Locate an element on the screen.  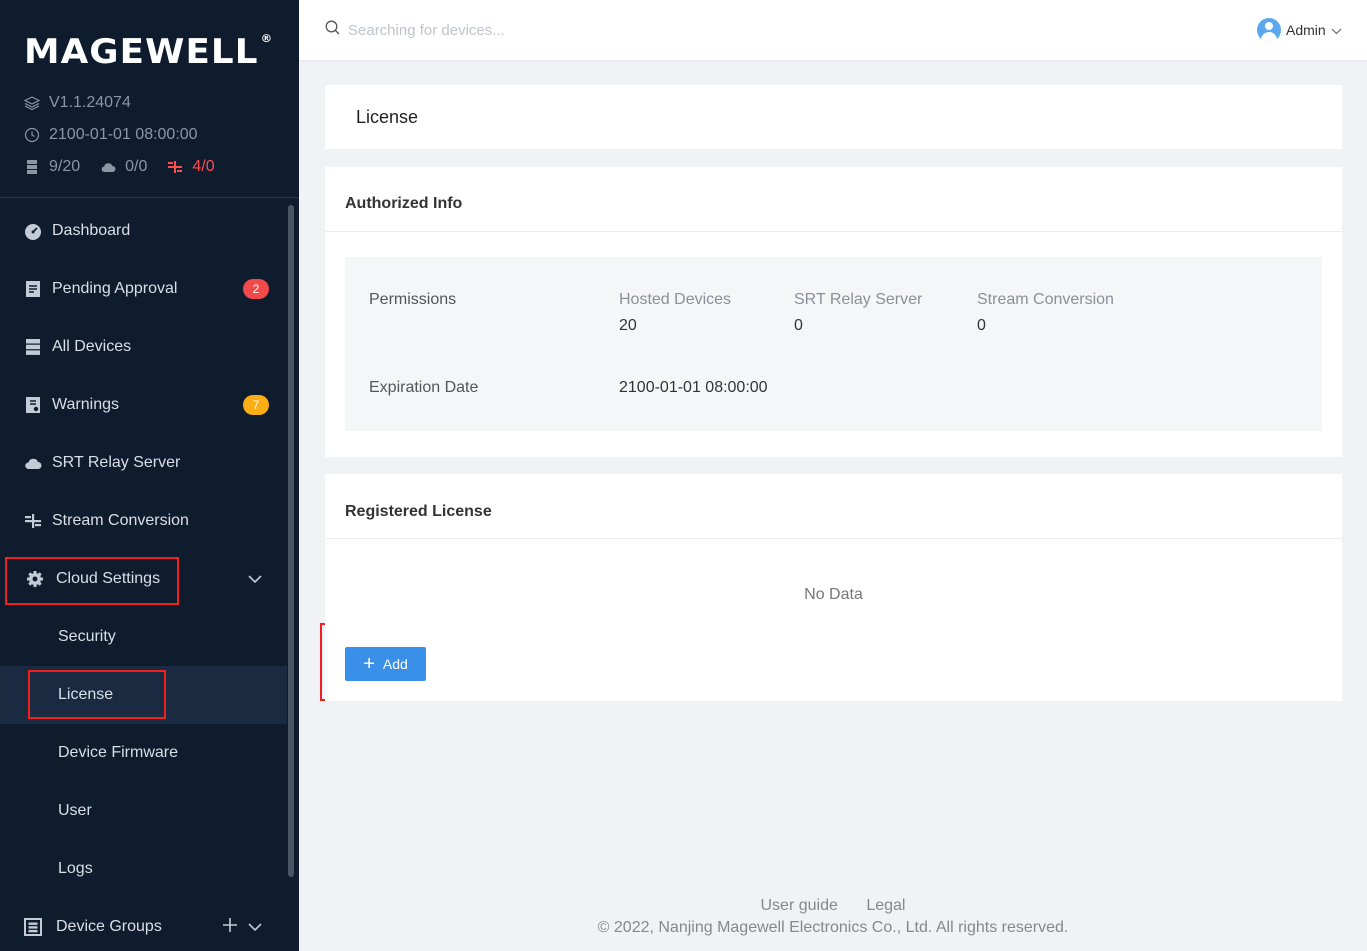
avatar is located at coordinates (1269, 30).